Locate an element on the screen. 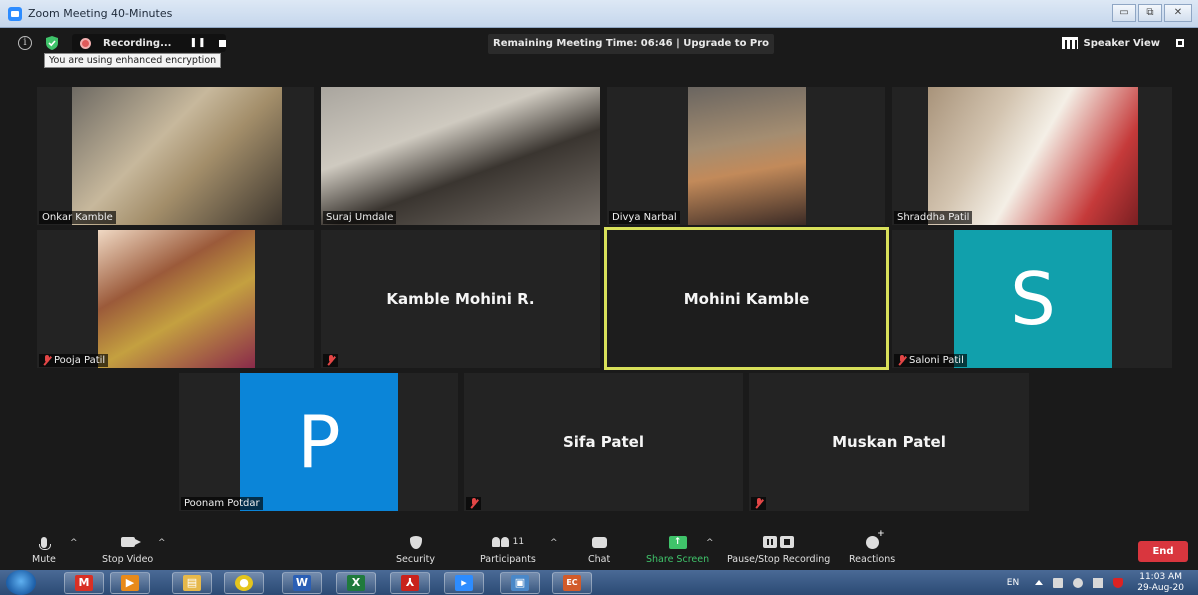  participant-tile: Muskan Patel is located at coordinates (889, 442).